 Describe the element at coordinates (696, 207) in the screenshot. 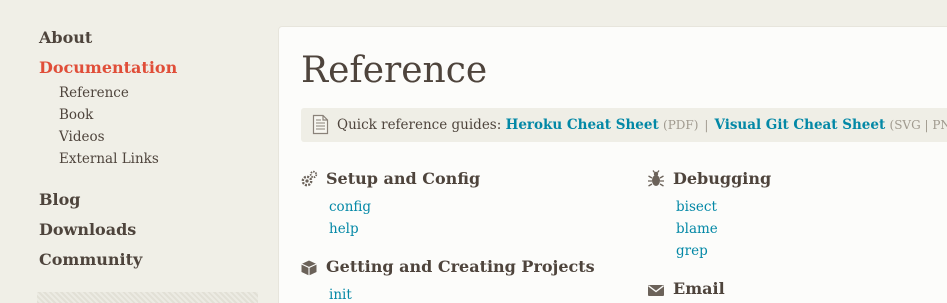

I see `command-bisect: bisect` at that location.